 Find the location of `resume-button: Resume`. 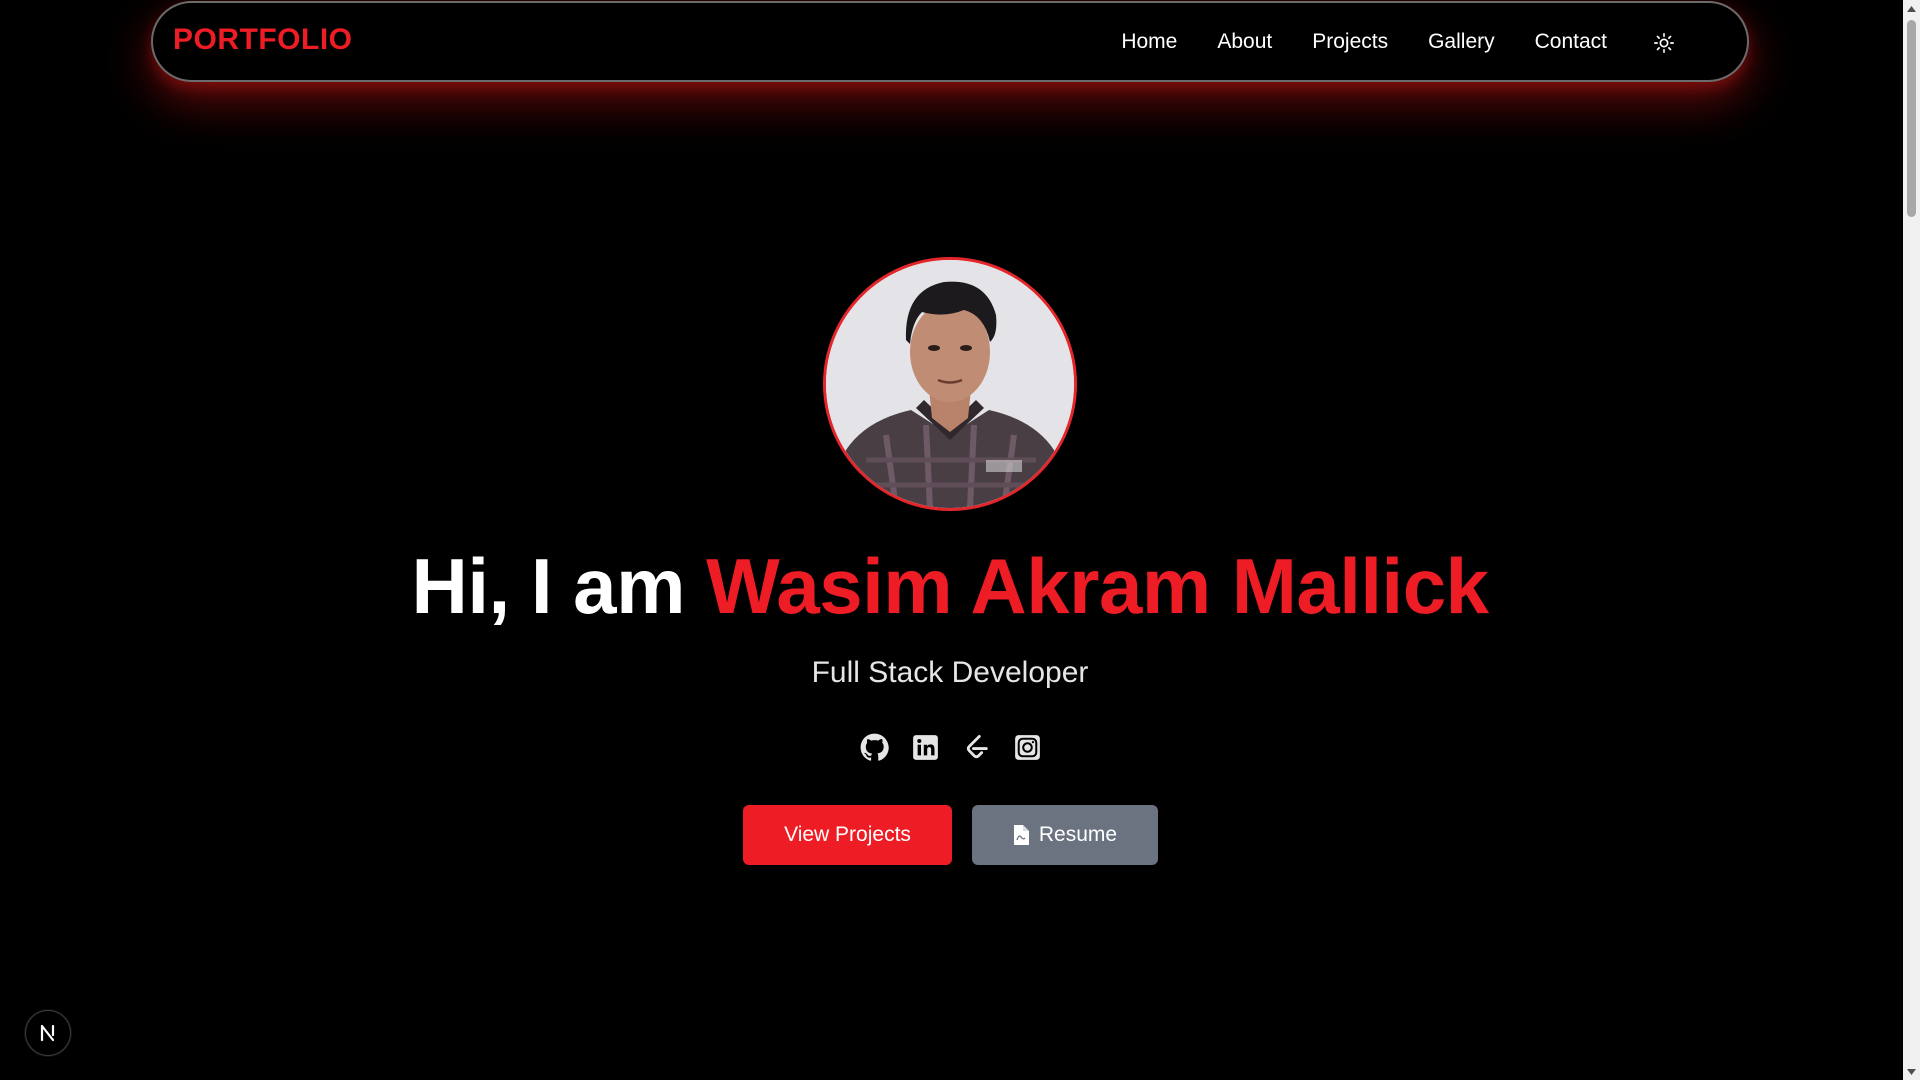

resume-button: Resume is located at coordinates (1065, 835).